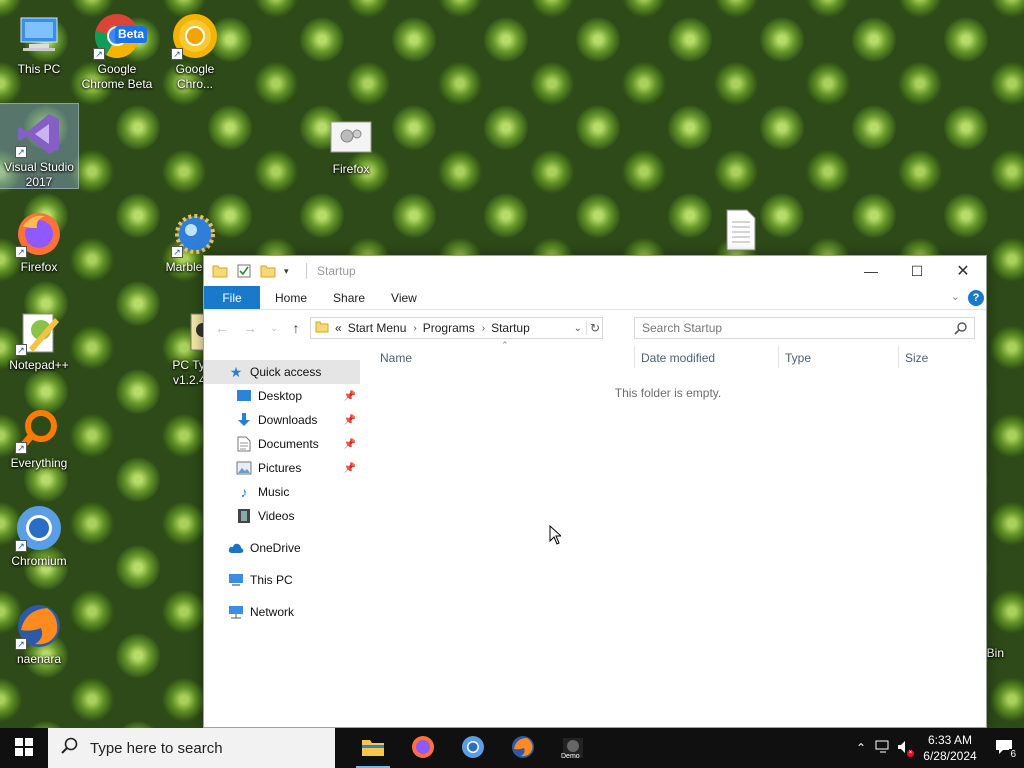 The image size is (1024, 768). Describe the element at coordinates (592, 328) in the screenshot. I see `refresh-icon: ↻` at that location.